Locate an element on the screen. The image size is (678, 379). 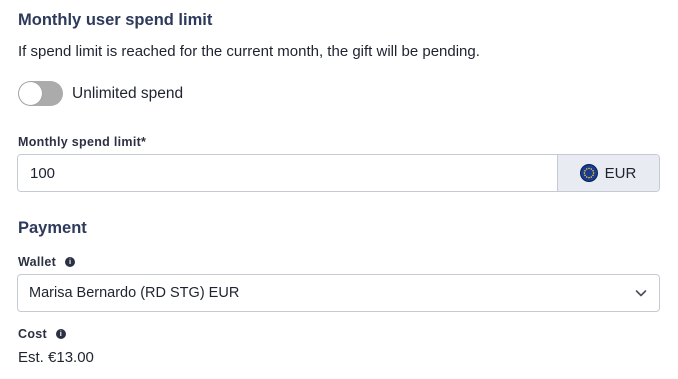
unlimited-spend-row: Unlimited spend is located at coordinates (100, 93).